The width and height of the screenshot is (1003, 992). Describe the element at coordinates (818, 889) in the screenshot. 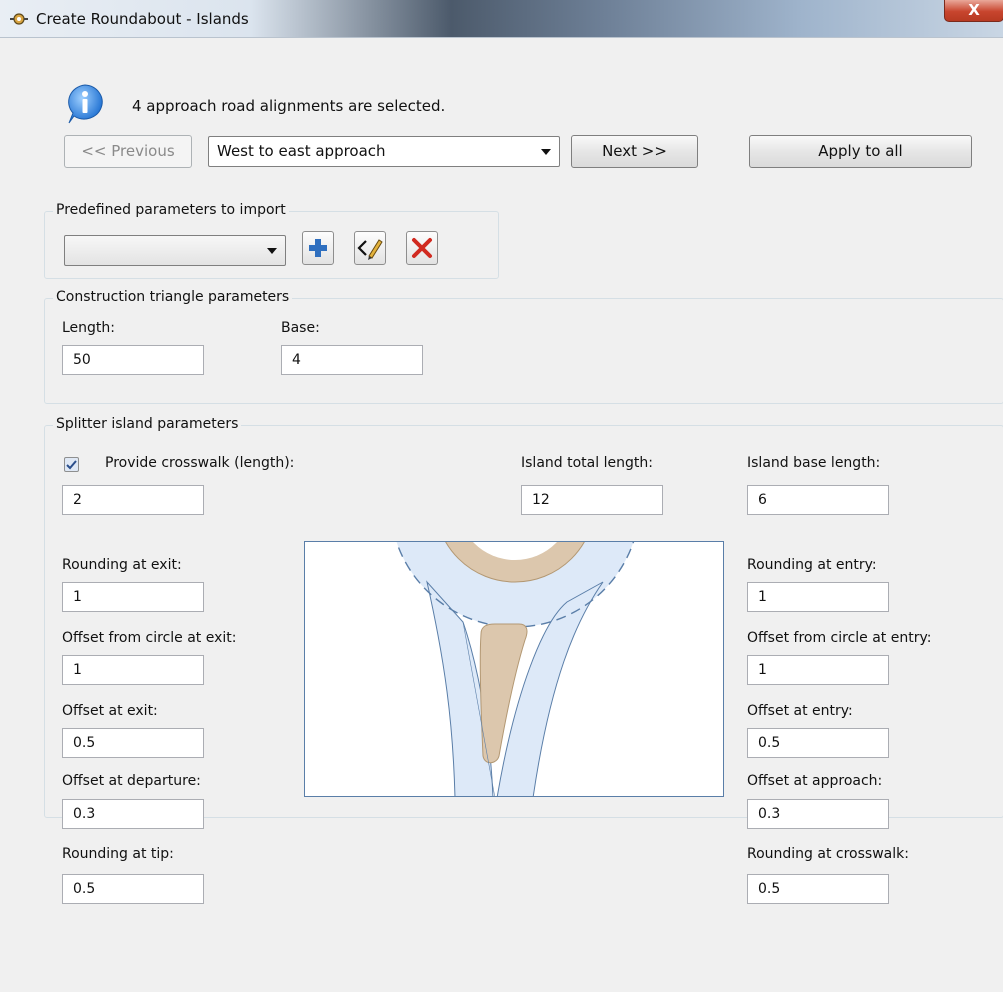

I see `rounding-at-crosswalk-field: 0.5` at that location.